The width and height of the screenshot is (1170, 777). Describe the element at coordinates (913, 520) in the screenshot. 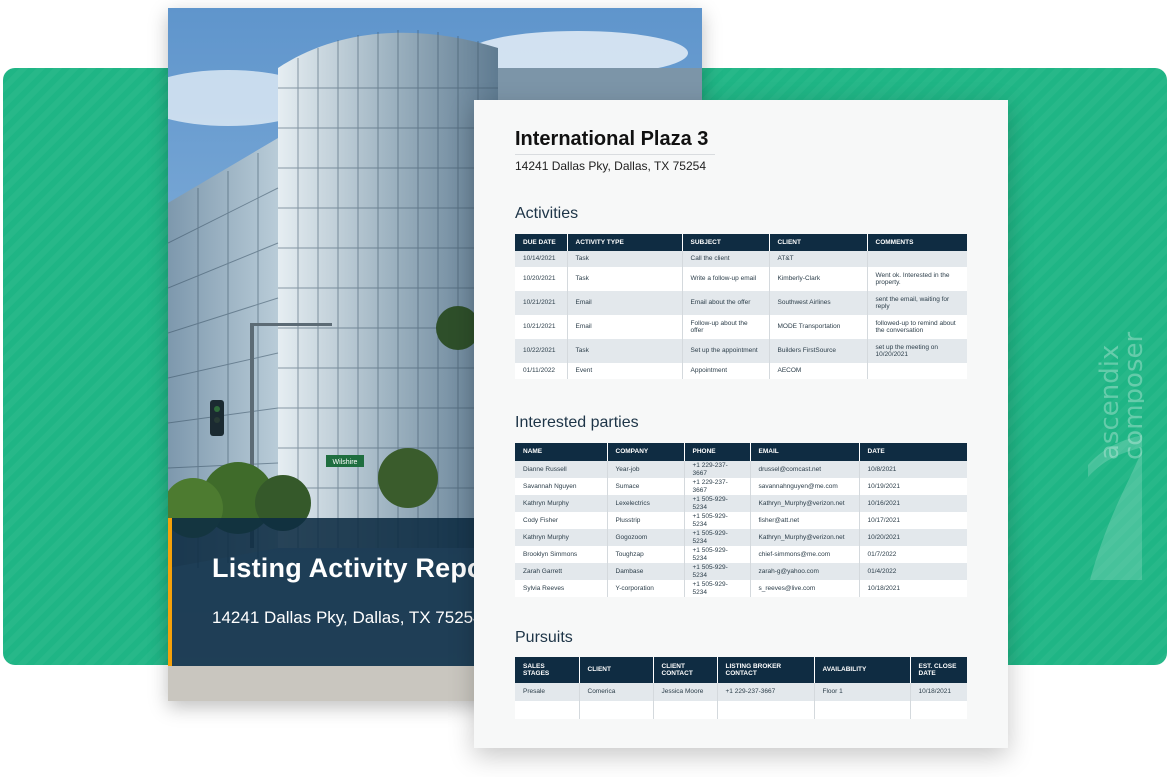

I see `table-cell: 10/17/2021` at that location.